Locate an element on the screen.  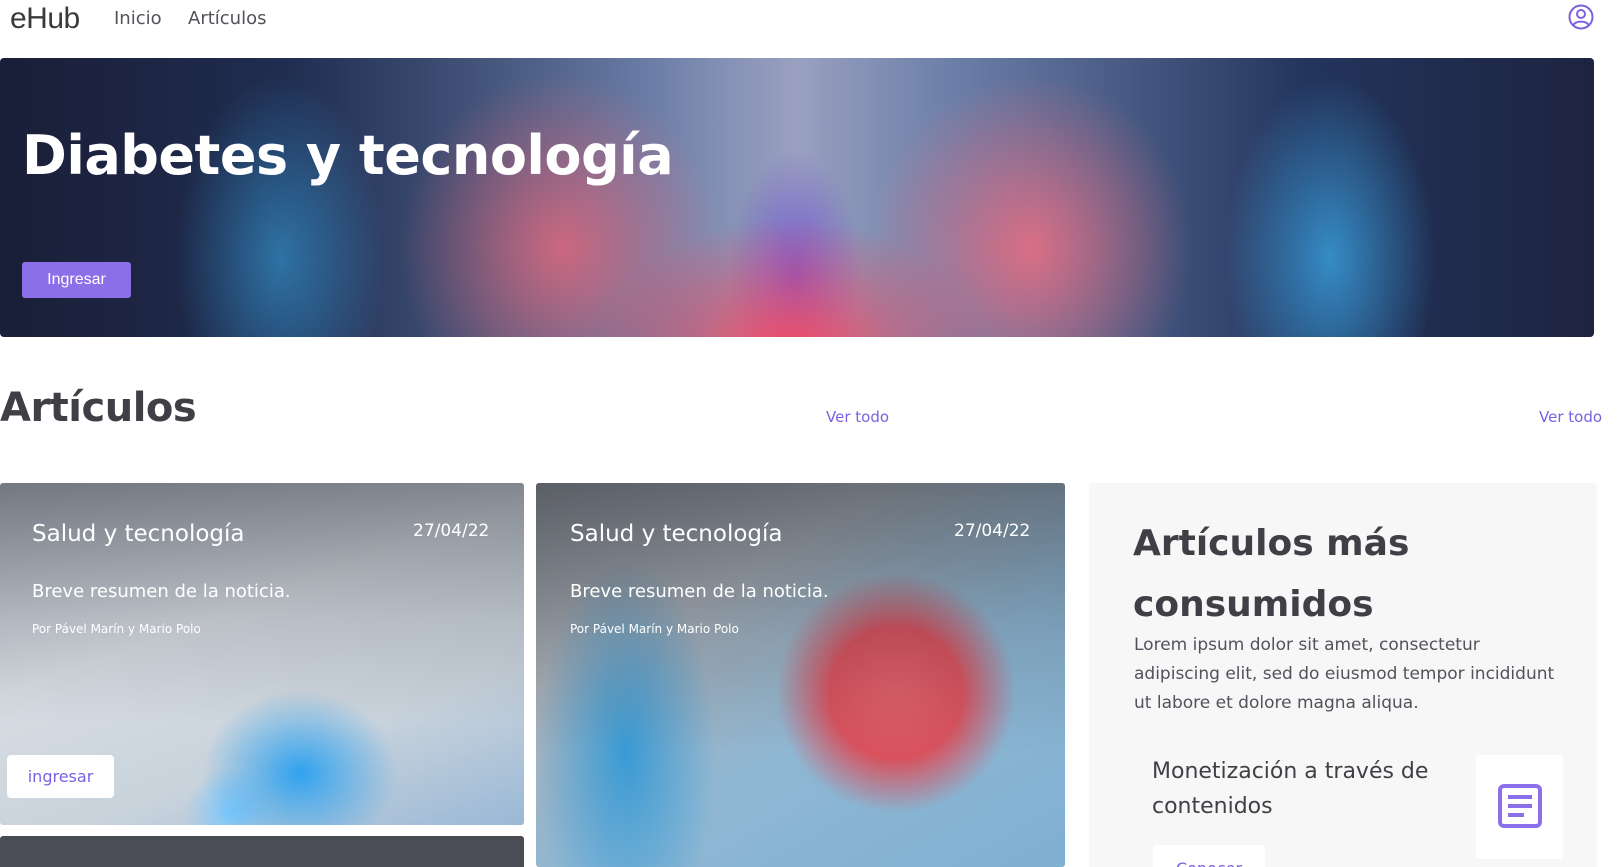
popular-item-title: Monetización a través de contenidos is located at coordinates (1290, 789).